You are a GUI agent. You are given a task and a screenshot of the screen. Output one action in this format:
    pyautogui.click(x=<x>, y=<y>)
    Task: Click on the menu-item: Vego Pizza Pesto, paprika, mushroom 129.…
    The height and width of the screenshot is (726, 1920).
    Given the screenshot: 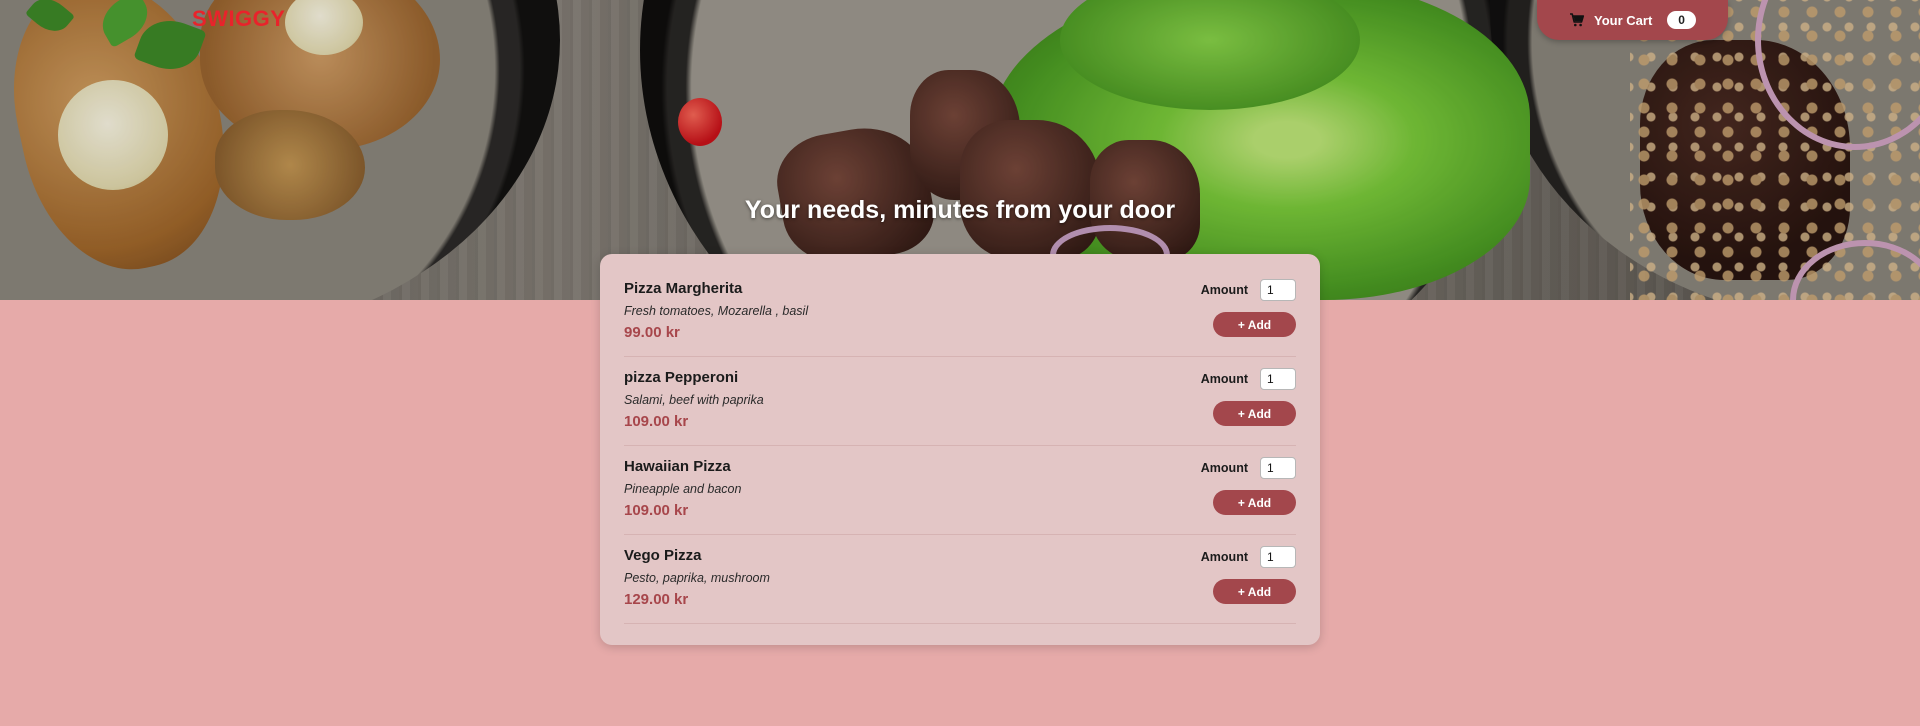 What is the action you would take?
    pyautogui.click(x=960, y=579)
    